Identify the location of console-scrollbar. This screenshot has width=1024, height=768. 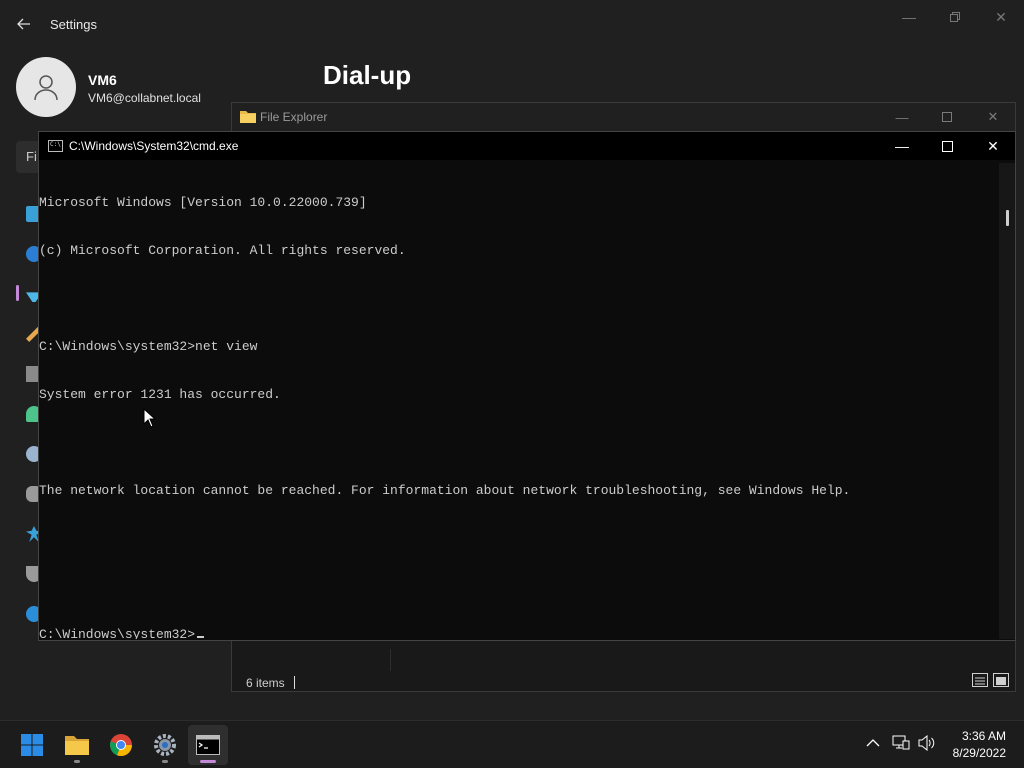
(1007, 401).